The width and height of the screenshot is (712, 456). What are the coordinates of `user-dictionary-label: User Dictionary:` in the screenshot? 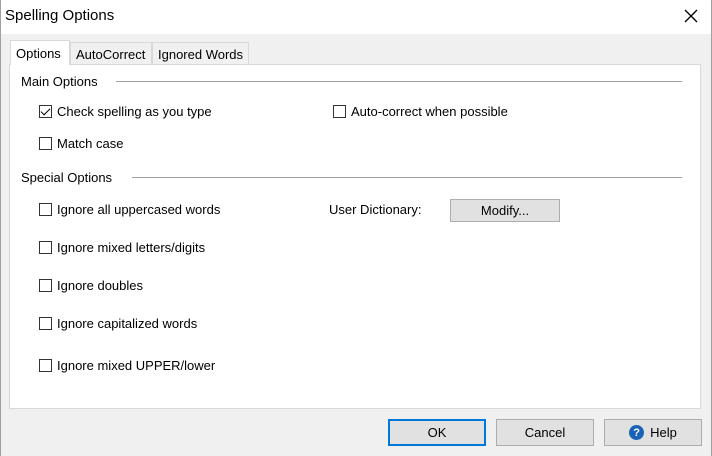 It's located at (375, 209).